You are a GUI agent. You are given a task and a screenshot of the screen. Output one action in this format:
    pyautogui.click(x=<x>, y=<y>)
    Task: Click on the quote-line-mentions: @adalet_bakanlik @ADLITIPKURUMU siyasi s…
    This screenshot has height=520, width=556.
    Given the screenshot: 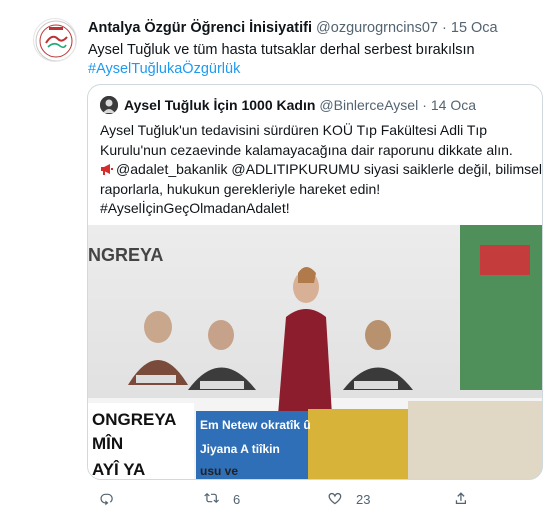 What is the action you would take?
    pyautogui.click(x=321, y=170)
    